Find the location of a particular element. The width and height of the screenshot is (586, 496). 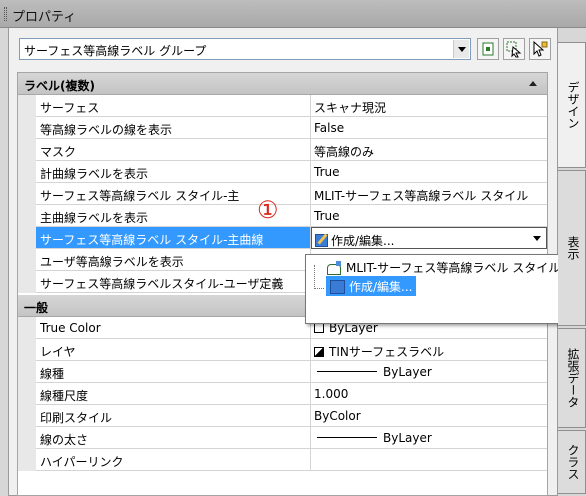

select-objects-icon is located at coordinates (514, 49).